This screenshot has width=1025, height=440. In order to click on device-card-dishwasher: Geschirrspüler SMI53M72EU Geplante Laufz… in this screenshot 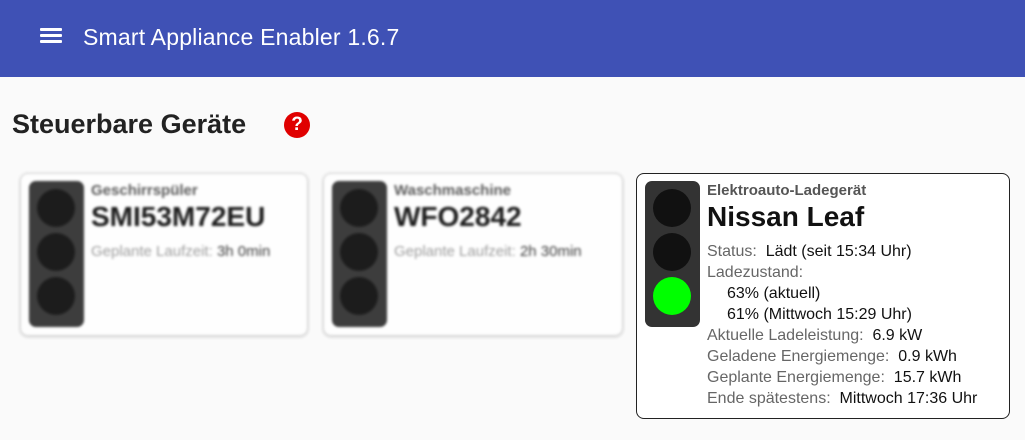, I will do `click(164, 254)`.